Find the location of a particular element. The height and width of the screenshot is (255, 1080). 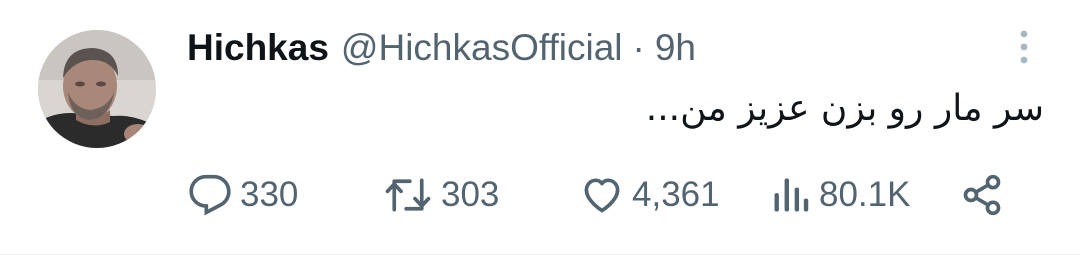

more-options-button is located at coordinates (1024, 48).